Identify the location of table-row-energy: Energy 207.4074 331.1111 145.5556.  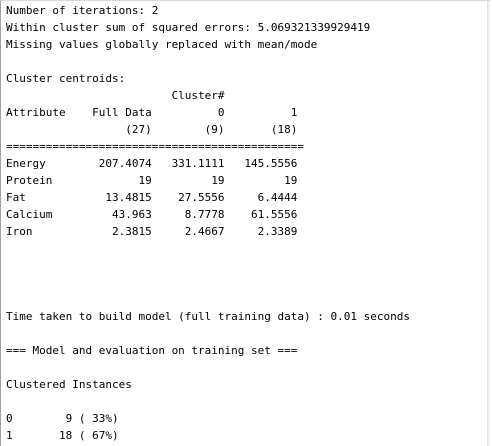
(152, 163).